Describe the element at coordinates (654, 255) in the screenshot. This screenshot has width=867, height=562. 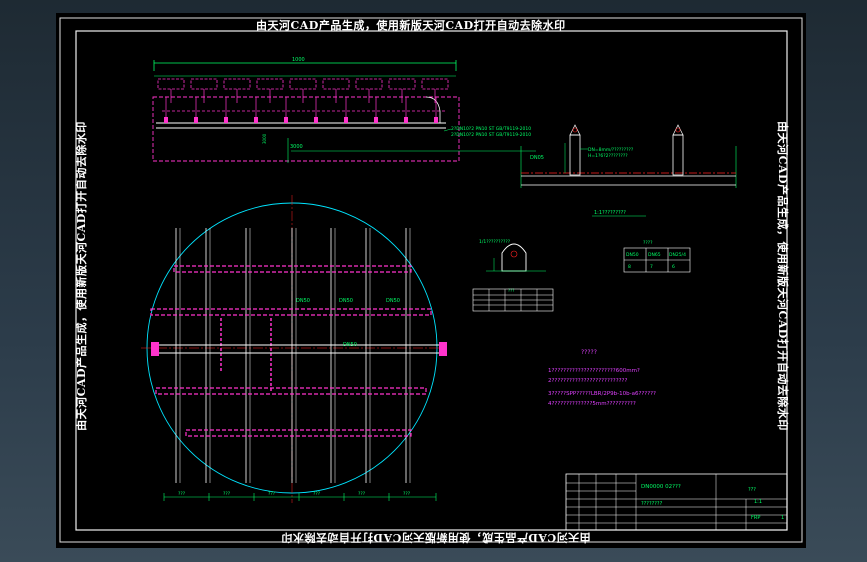
I see `small-table-h2: DN65` at that location.